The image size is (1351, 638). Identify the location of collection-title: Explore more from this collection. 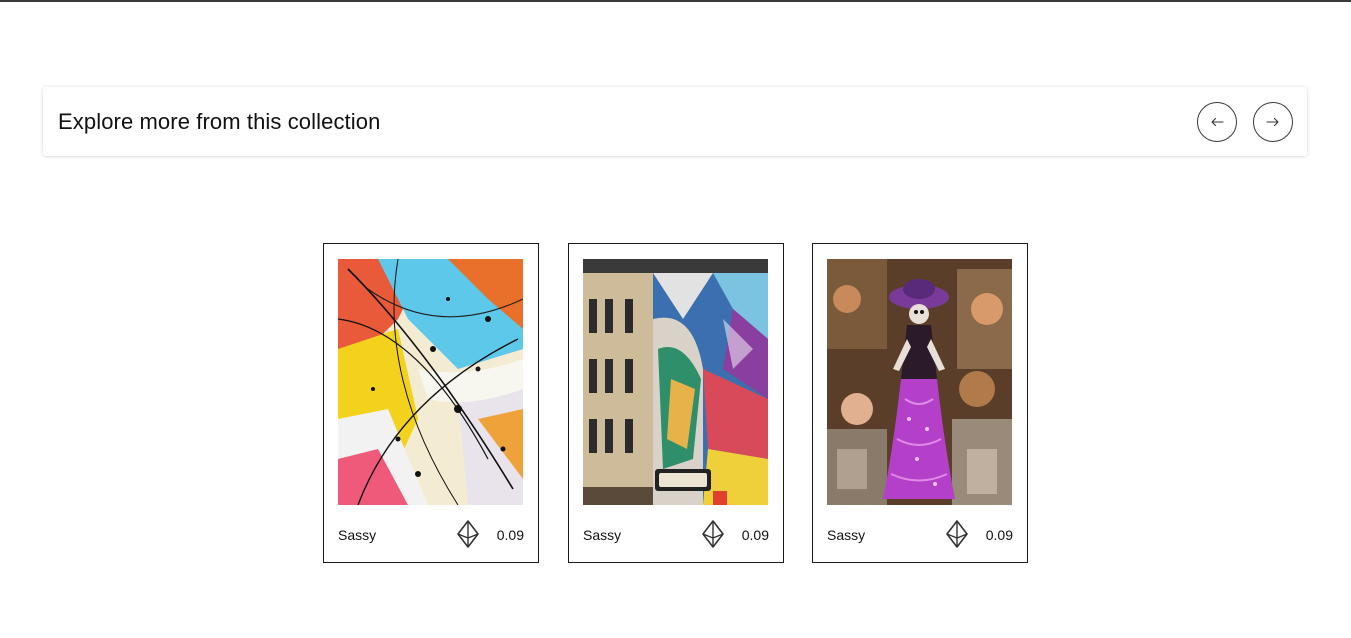
(219, 121).